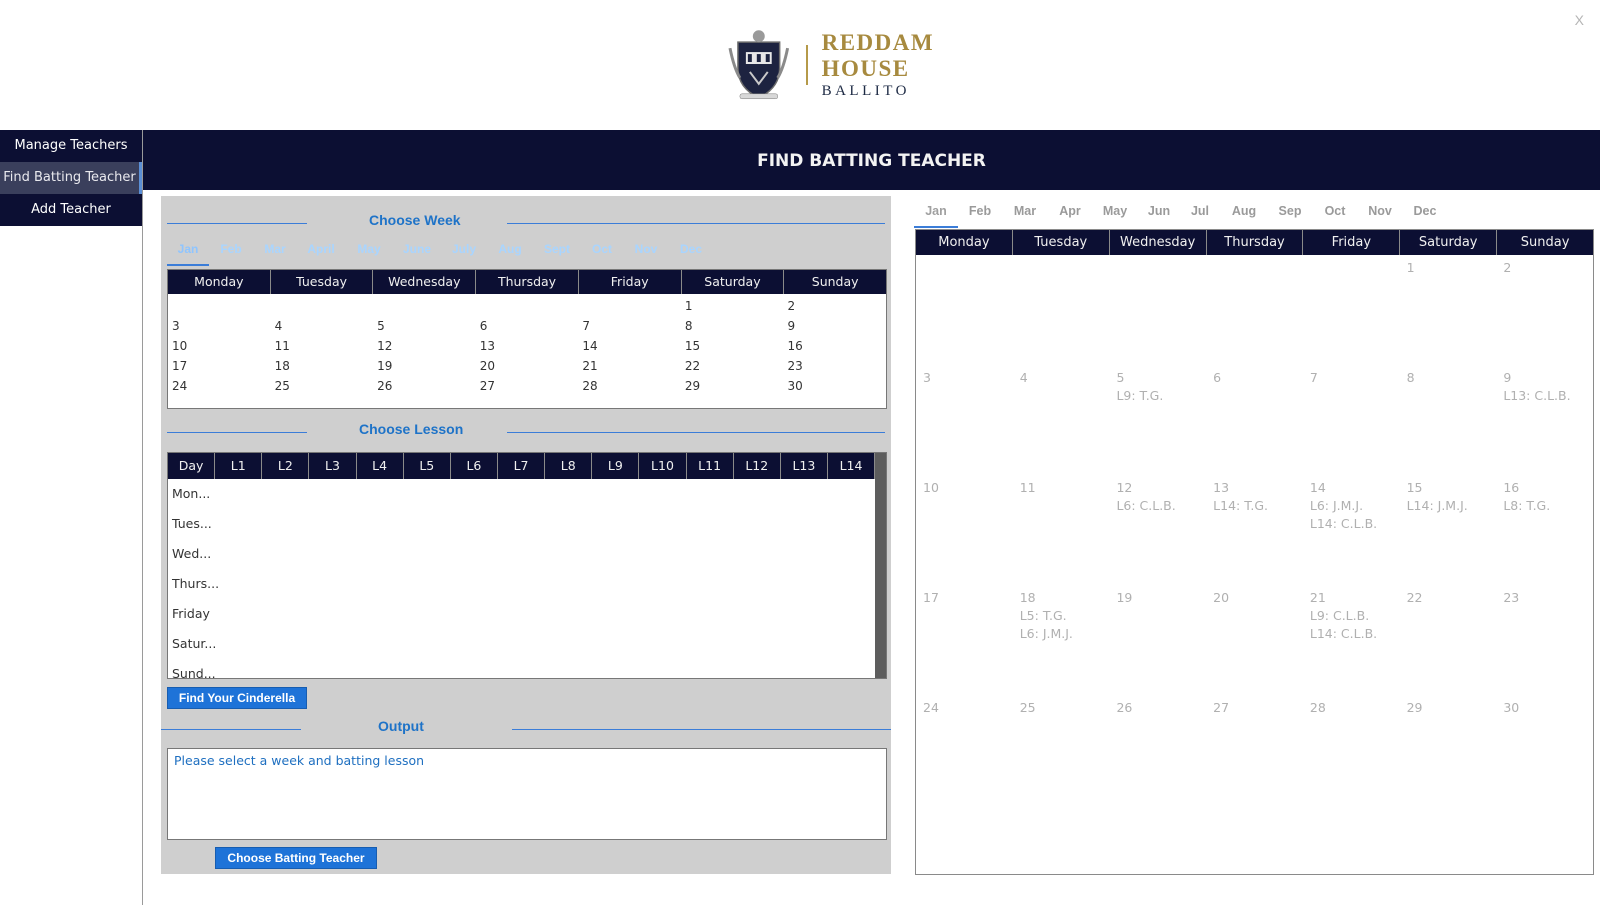  What do you see at coordinates (71, 146) in the screenshot?
I see `sidebar-item-manage-teachers: Manage Teachers` at bounding box center [71, 146].